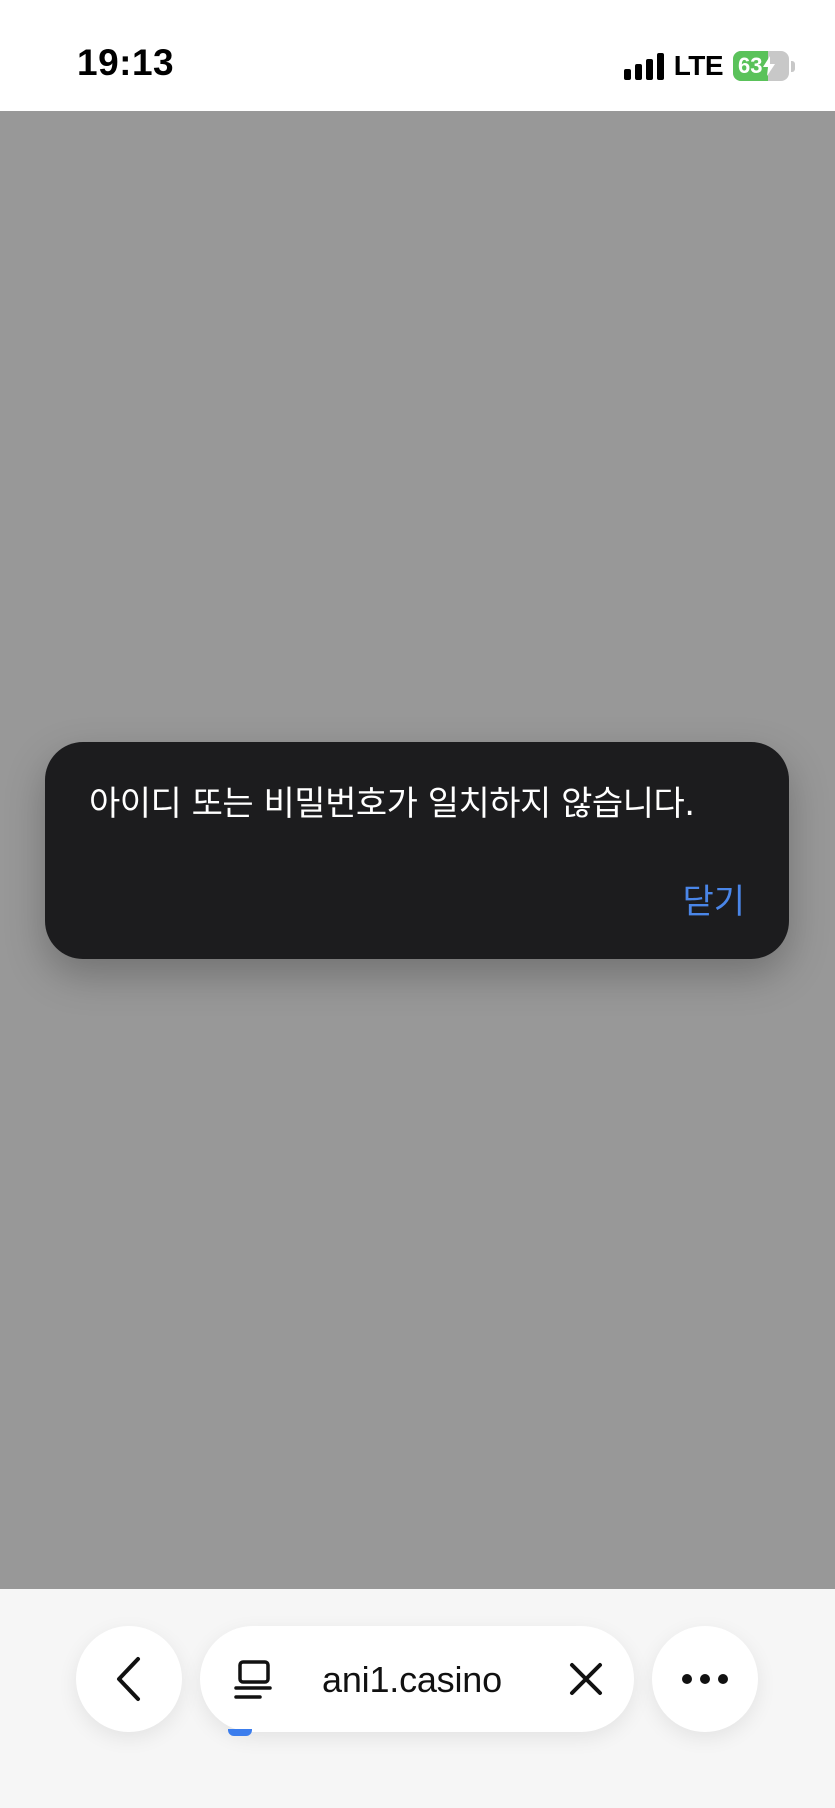 The image size is (835, 1808). Describe the element at coordinates (417, 55) in the screenshot. I see `status-bar: 19:13 LTE 63` at that location.